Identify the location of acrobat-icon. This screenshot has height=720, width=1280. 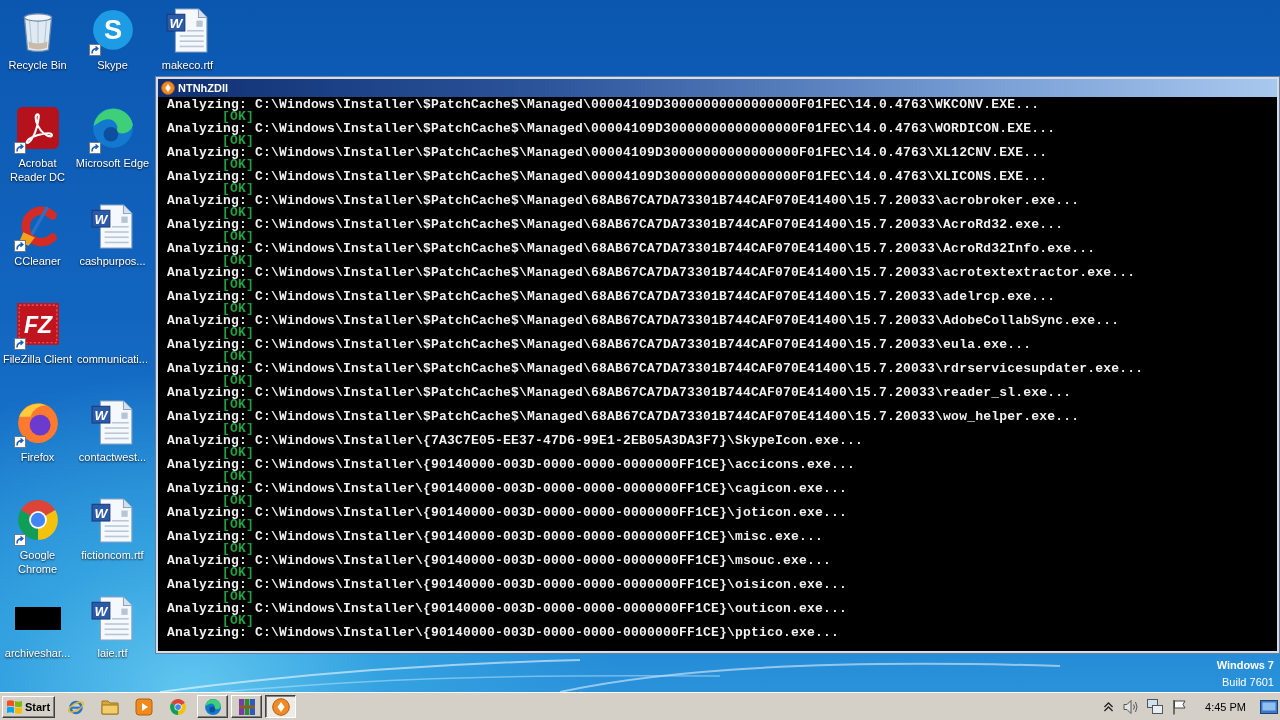
(37, 128).